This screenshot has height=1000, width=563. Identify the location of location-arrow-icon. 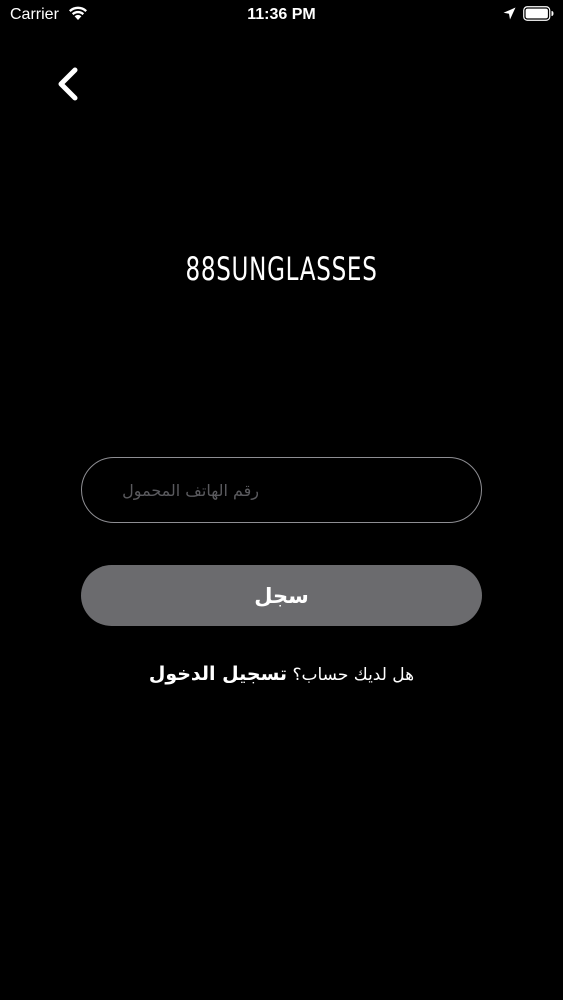
(509, 13).